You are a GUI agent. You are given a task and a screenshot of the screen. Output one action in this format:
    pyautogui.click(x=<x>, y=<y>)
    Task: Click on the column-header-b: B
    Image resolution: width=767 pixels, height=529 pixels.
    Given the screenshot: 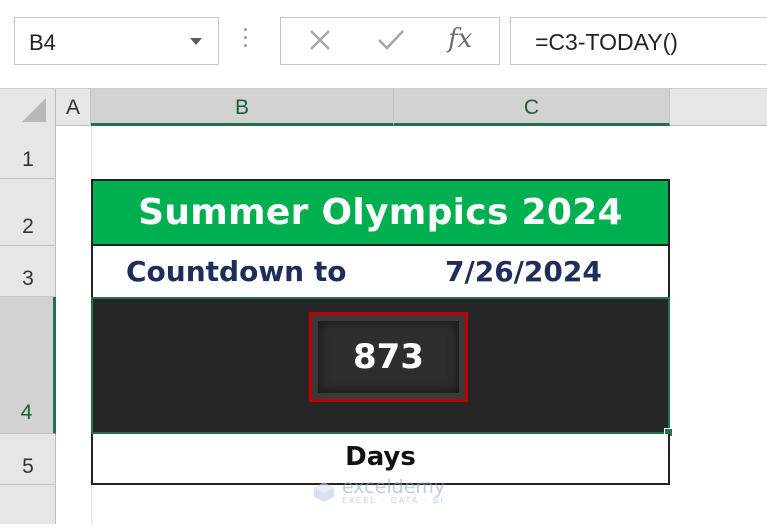 What is the action you would take?
    pyautogui.click(x=242, y=107)
    